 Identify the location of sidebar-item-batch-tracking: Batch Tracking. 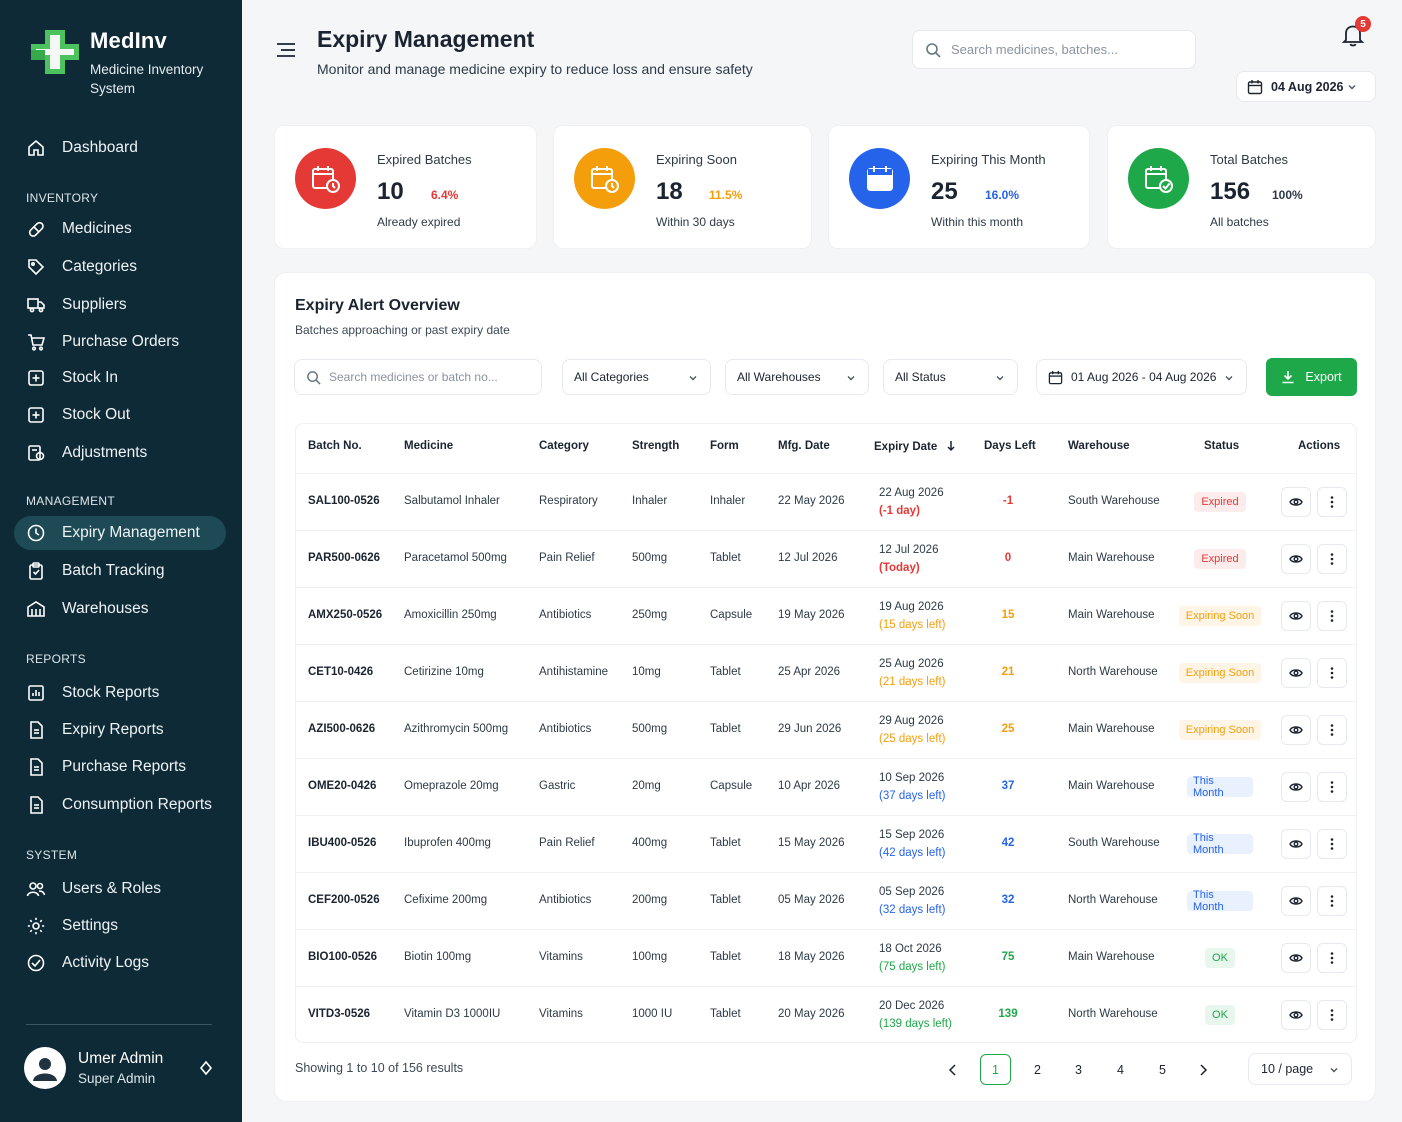
(120, 571).